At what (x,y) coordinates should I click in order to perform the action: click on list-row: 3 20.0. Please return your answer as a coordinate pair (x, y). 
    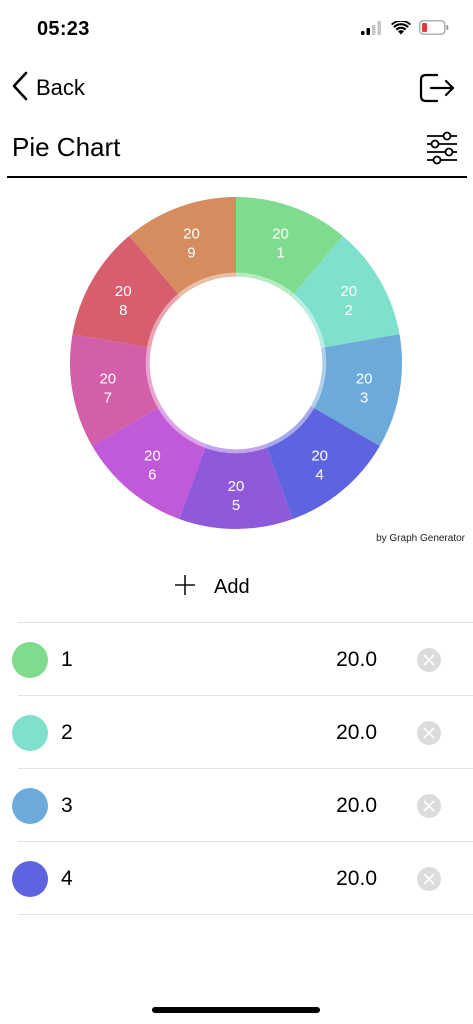
    Looking at the image, I should click on (236, 806).